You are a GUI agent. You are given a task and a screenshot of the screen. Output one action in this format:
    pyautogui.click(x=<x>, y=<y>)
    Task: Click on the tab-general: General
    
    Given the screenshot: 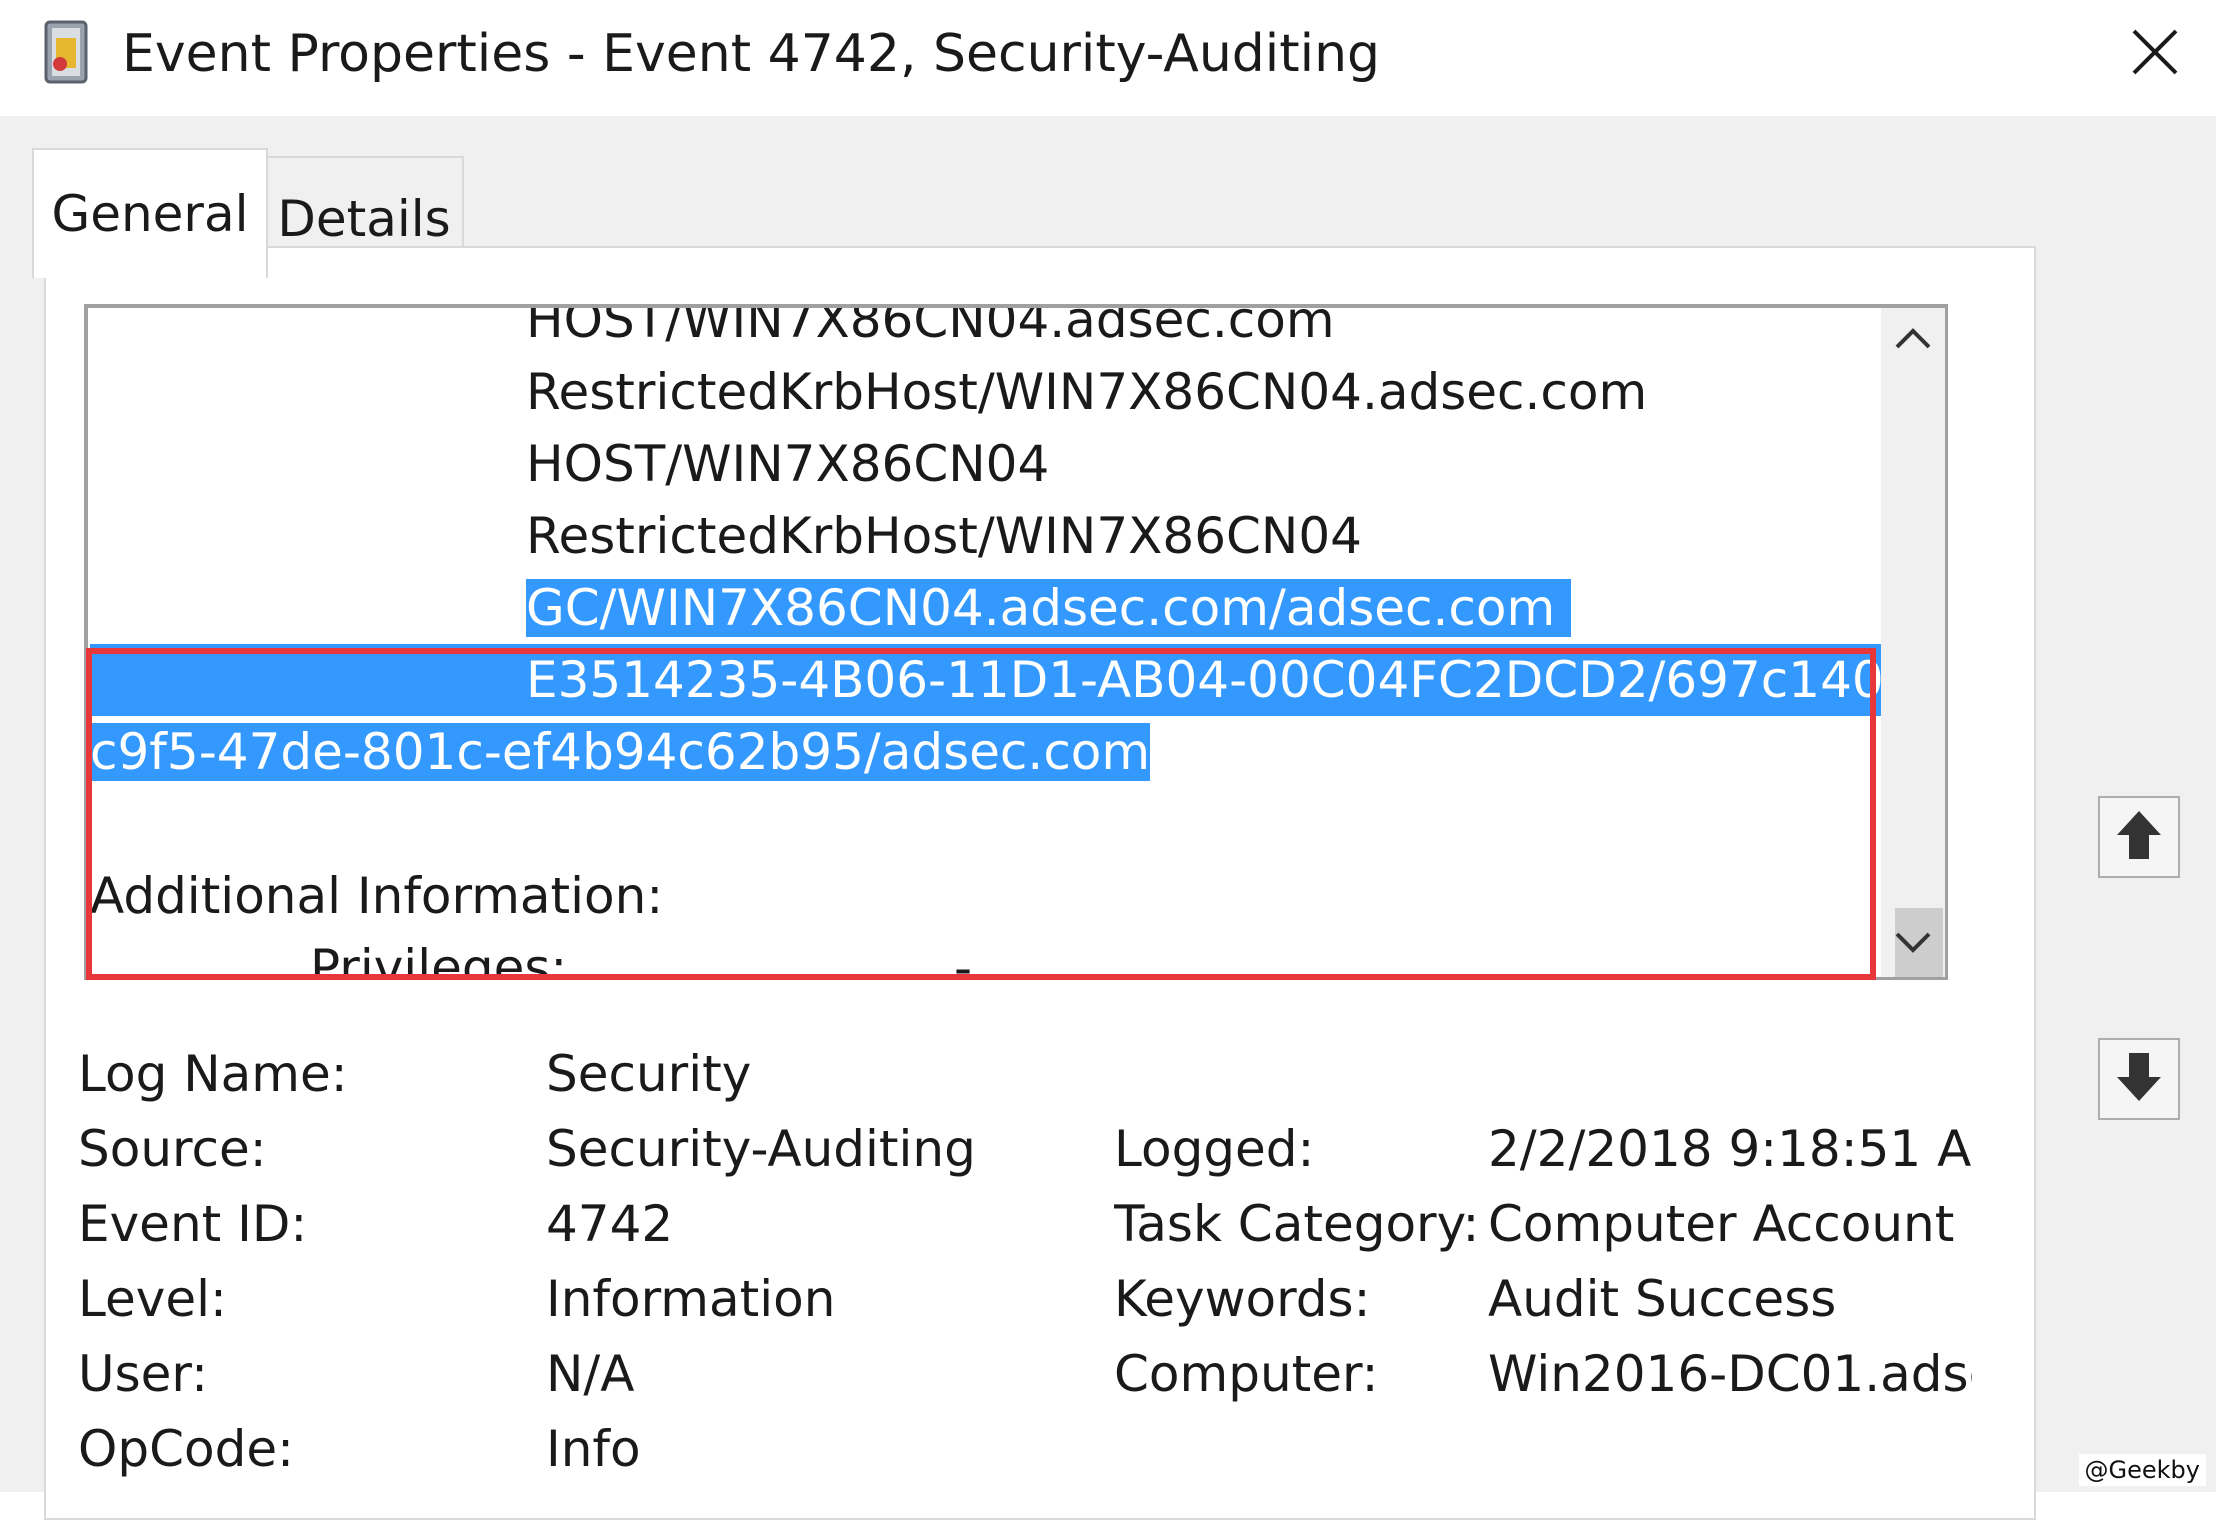 What is the action you would take?
    pyautogui.click(x=150, y=213)
    